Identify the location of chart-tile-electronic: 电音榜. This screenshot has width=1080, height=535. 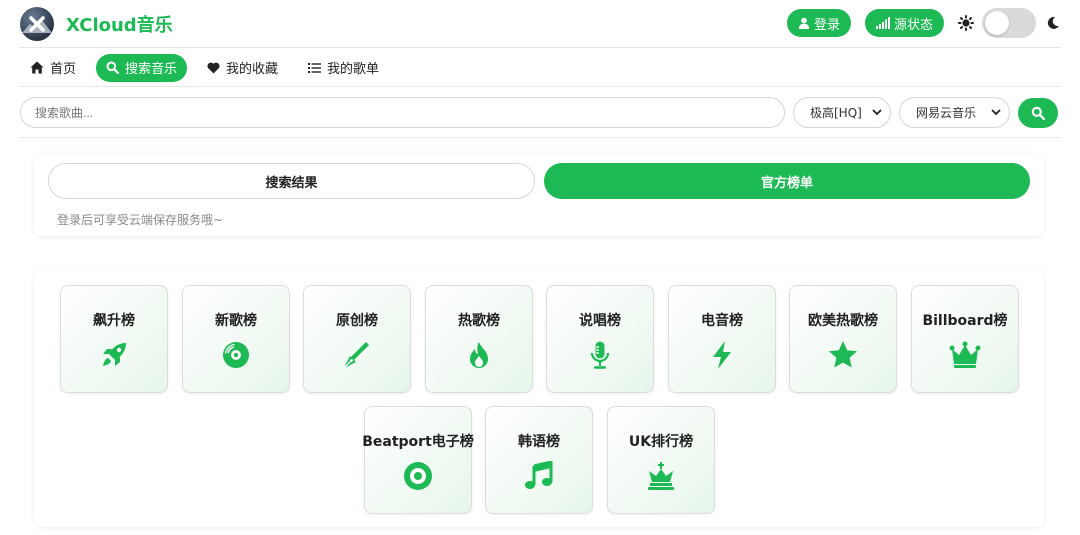
(722, 339).